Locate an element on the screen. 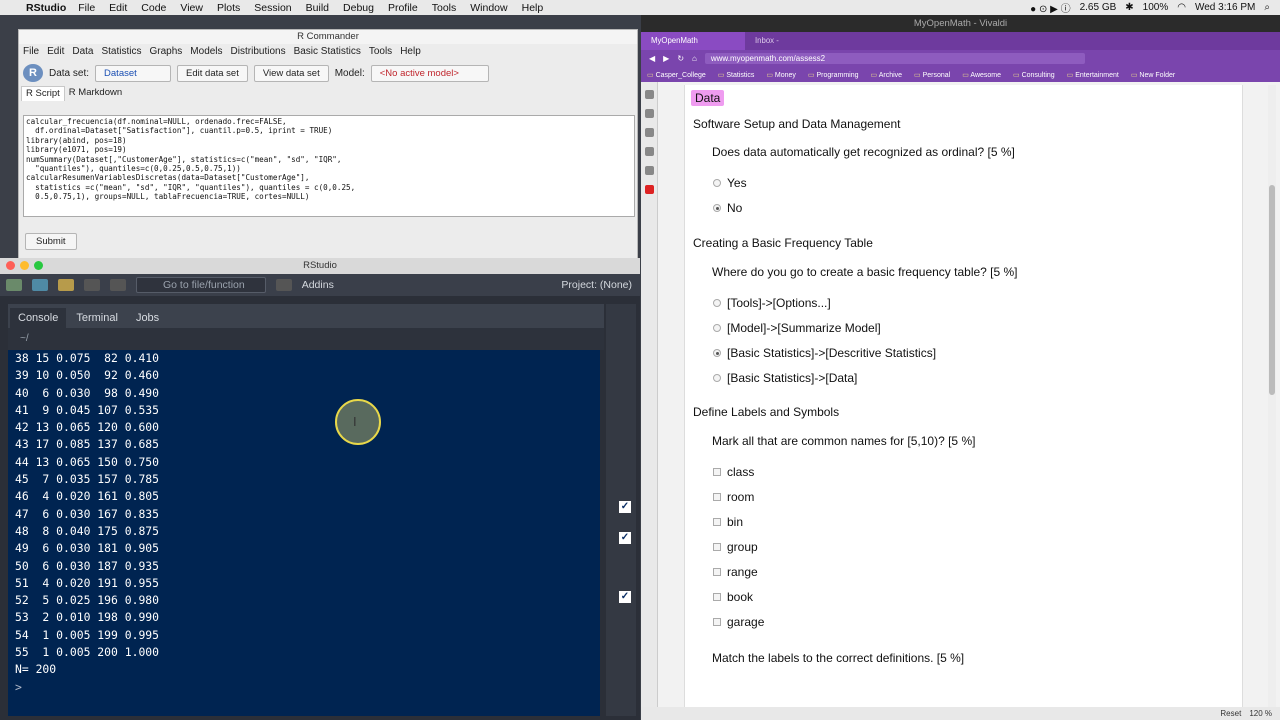 Image resolution: width=1280 pixels, height=720 pixels. rc-menu-basic-statistics: Basic Statistics is located at coordinates (327, 52).